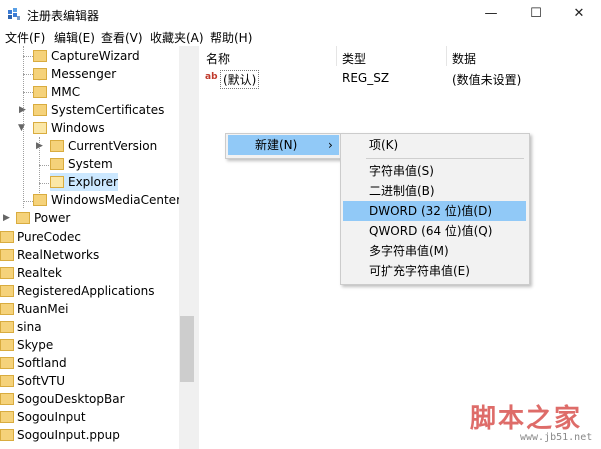 The image size is (601, 449). What do you see at coordinates (556, 437) in the screenshot?
I see `watermark-url: www.jb51.net` at bounding box center [556, 437].